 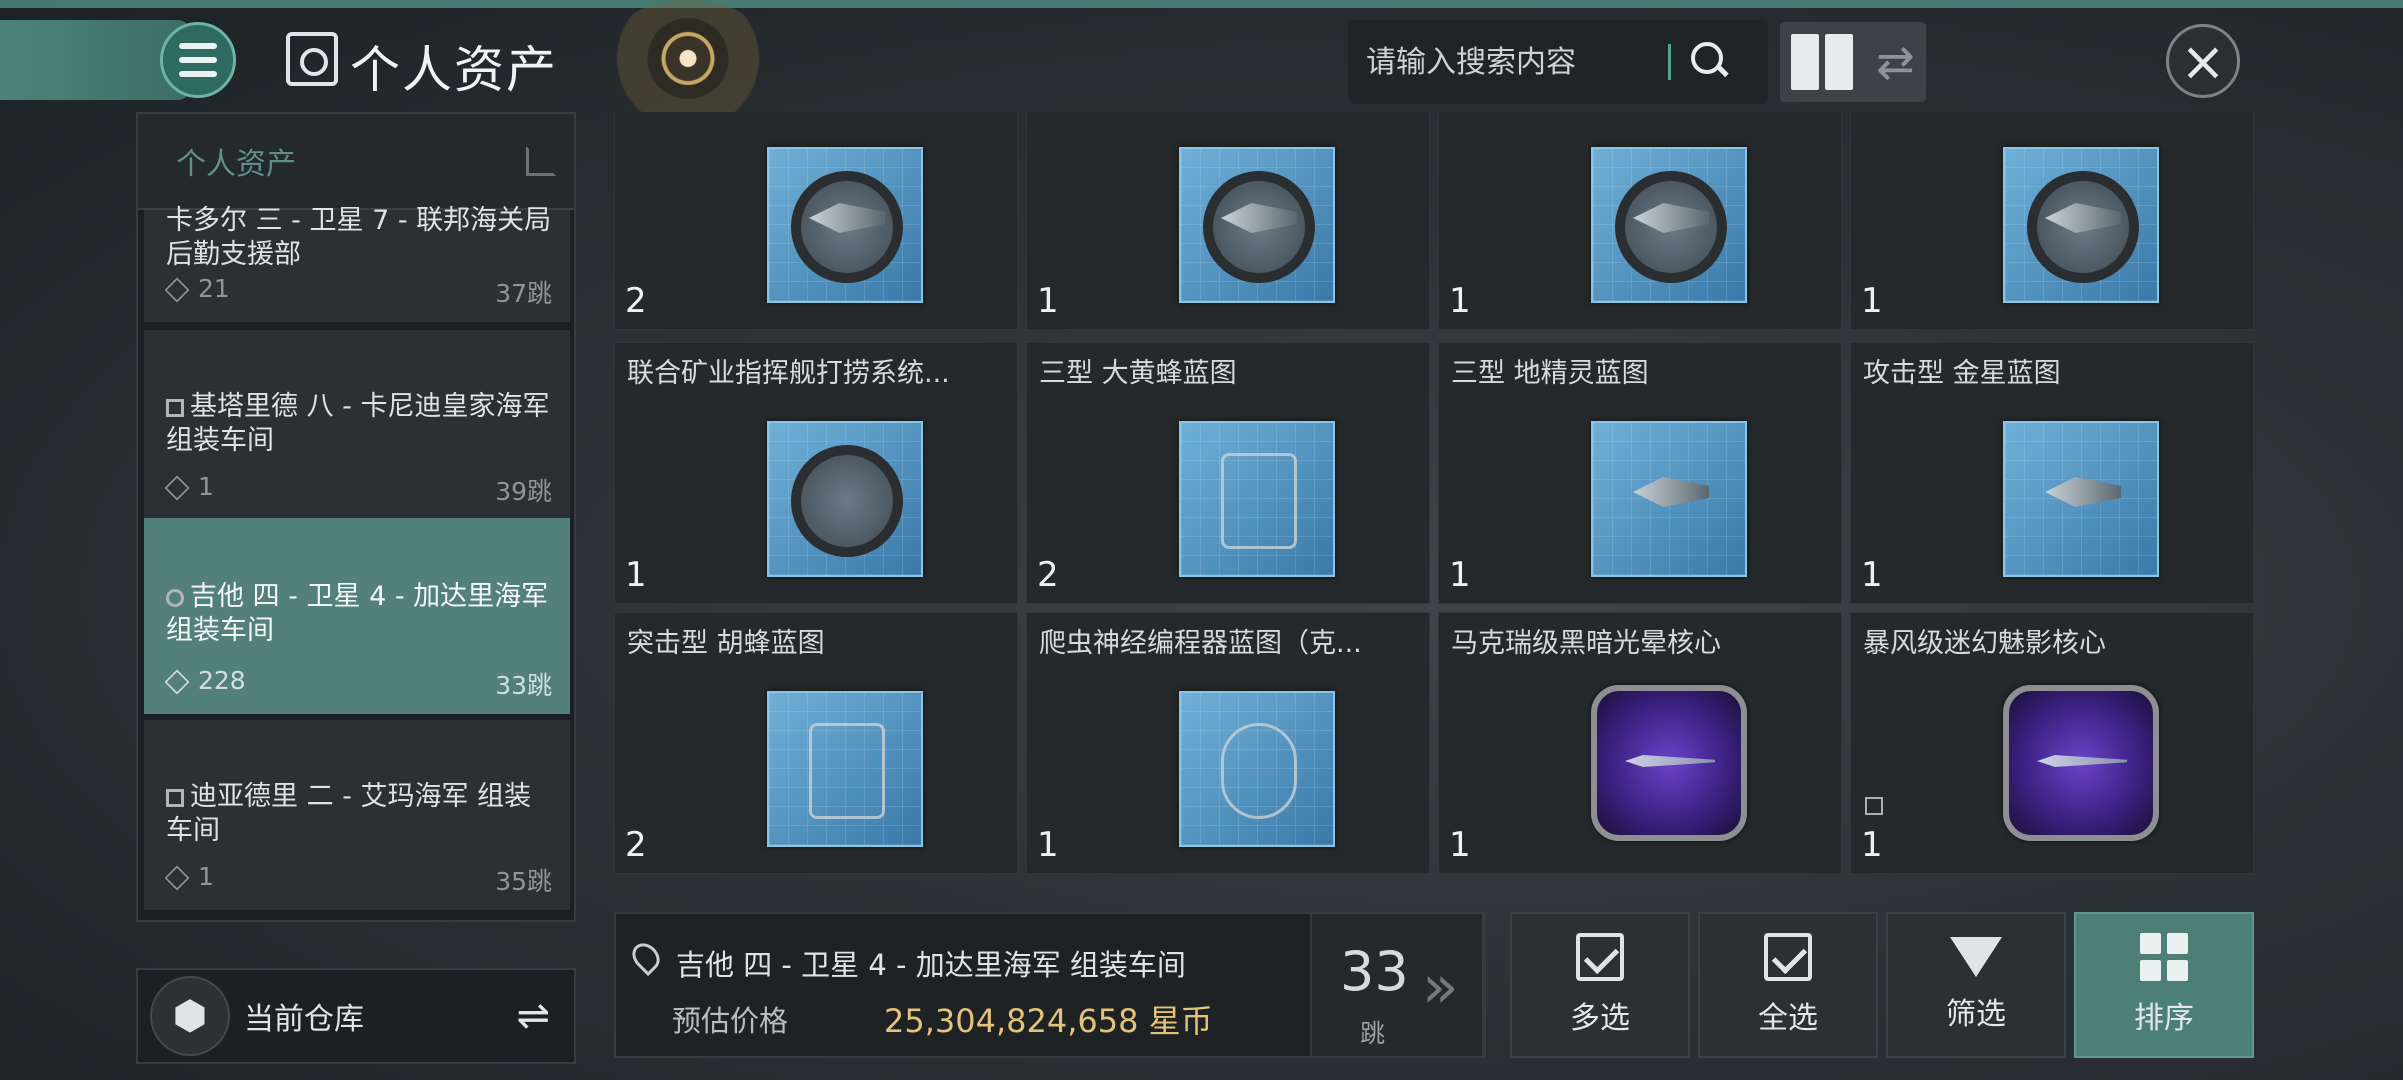 I want to click on select-all-button: 全选, so click(x=1788, y=985).